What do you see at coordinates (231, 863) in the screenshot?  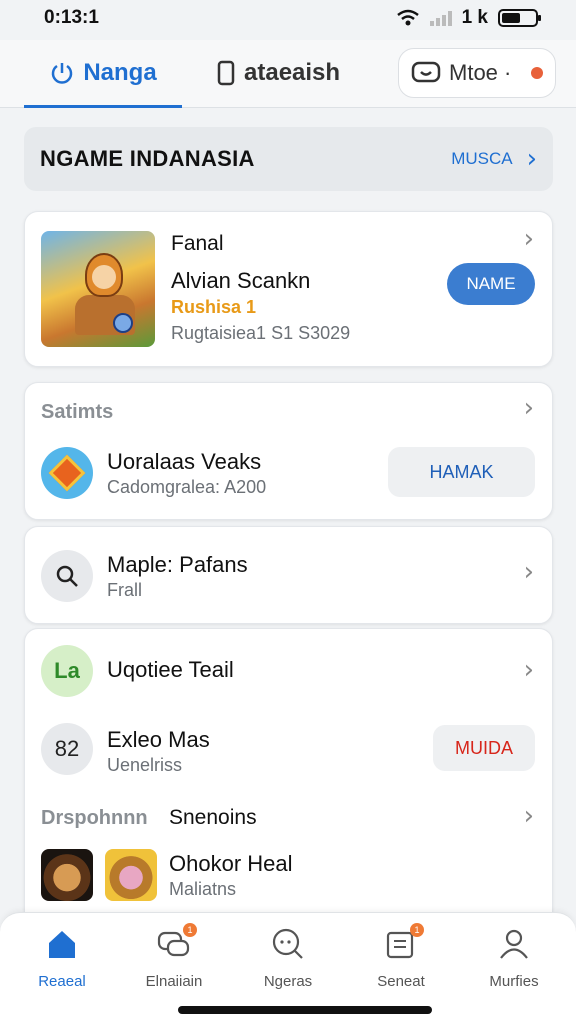 I see `list-item-title: Ohokor Heal` at bounding box center [231, 863].